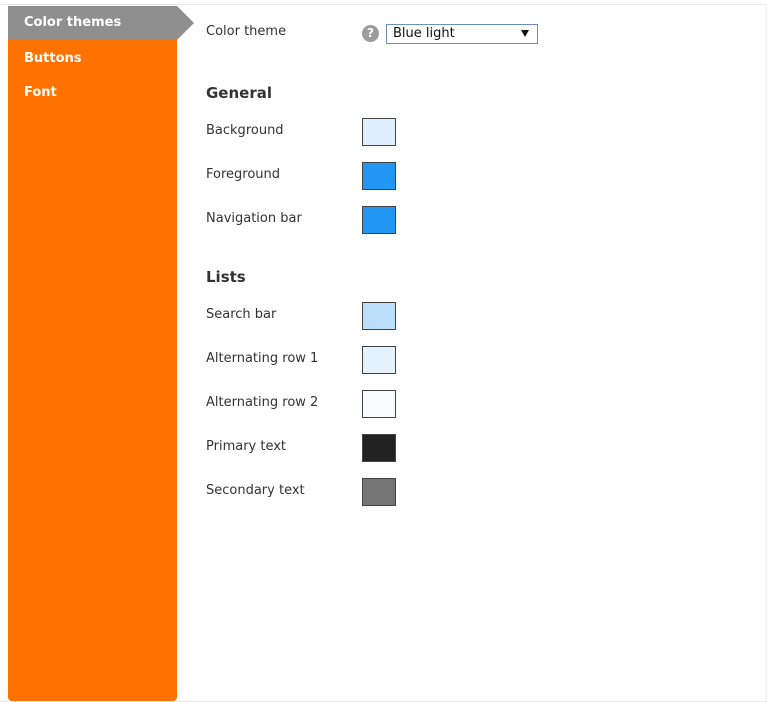 This screenshot has width=767, height=702. Describe the element at coordinates (379, 492) in the screenshot. I see `secondary-text-color-swatch` at that location.